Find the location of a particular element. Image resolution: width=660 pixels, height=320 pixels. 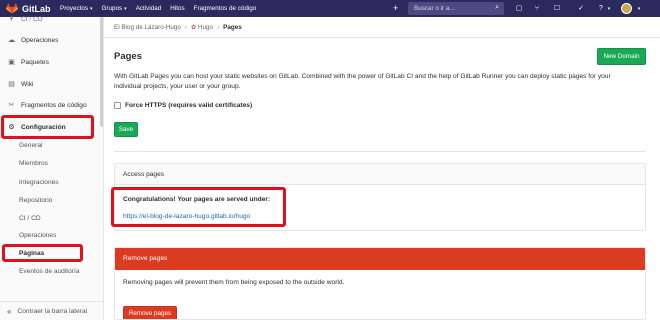

nav-activity-label: Actividad is located at coordinates (148, 8).